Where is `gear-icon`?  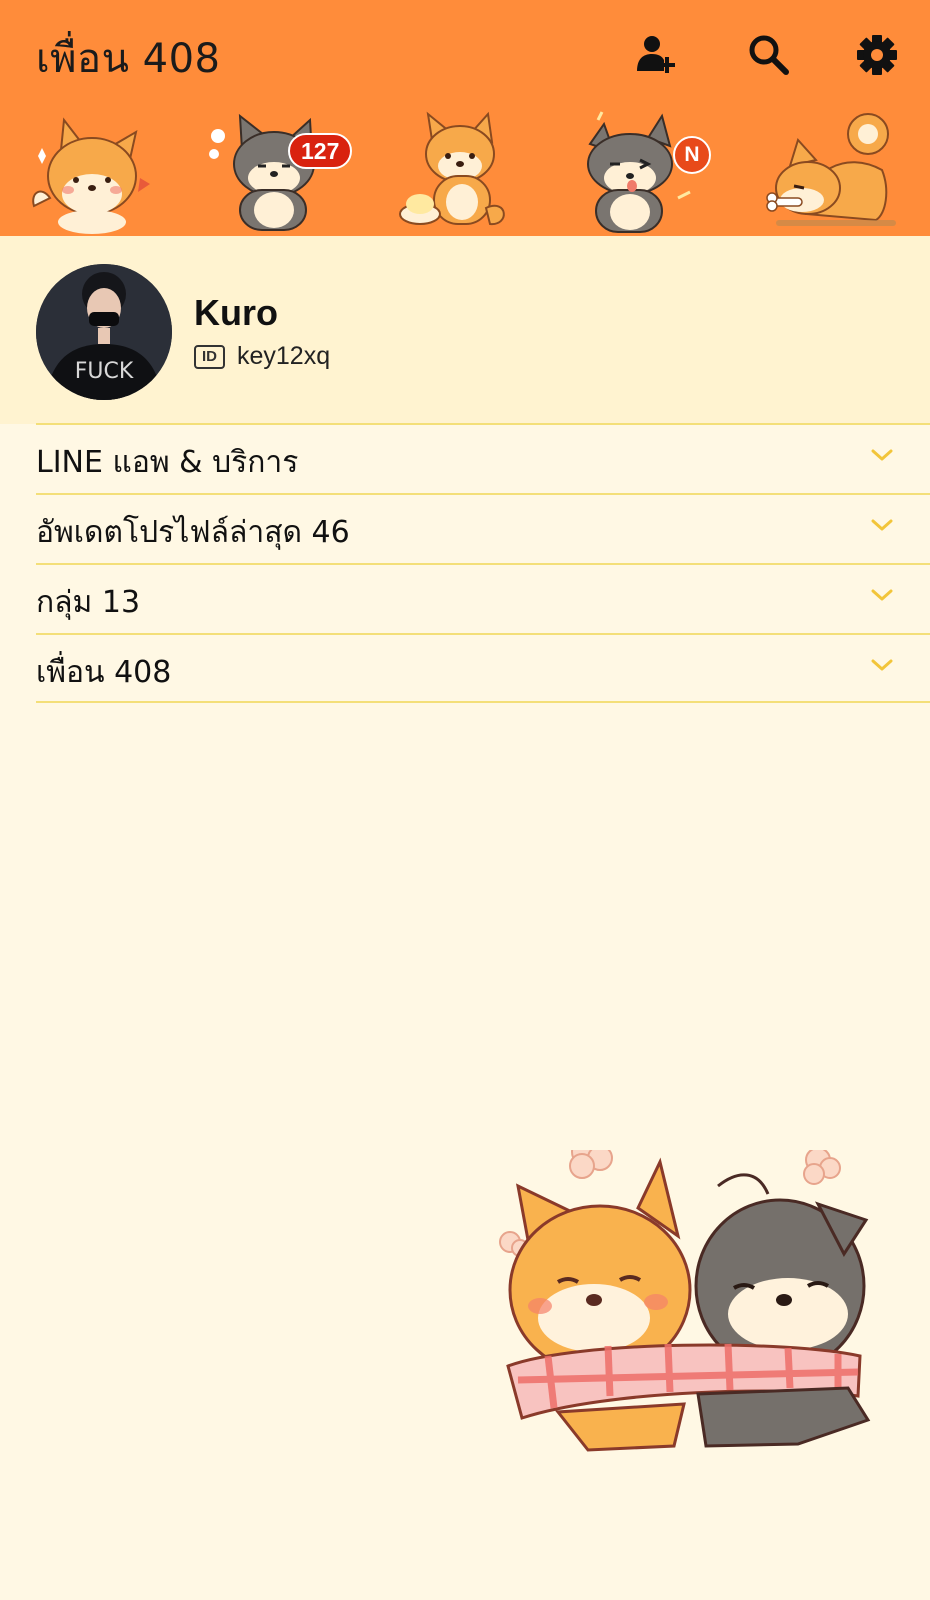 gear-icon is located at coordinates (877, 55).